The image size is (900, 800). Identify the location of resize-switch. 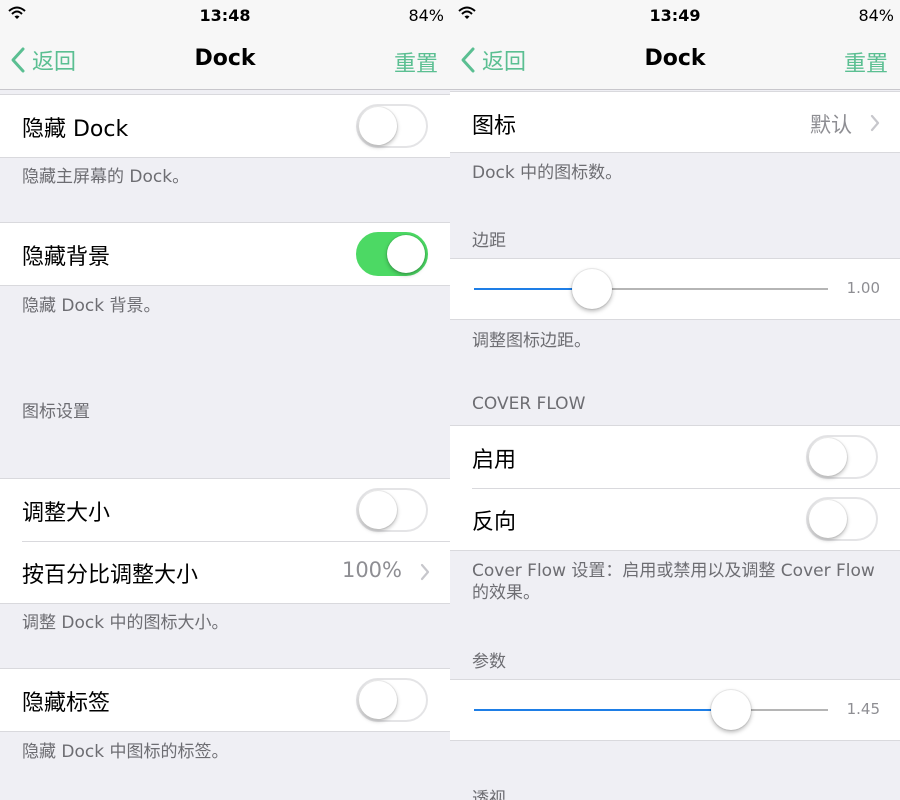
(392, 510).